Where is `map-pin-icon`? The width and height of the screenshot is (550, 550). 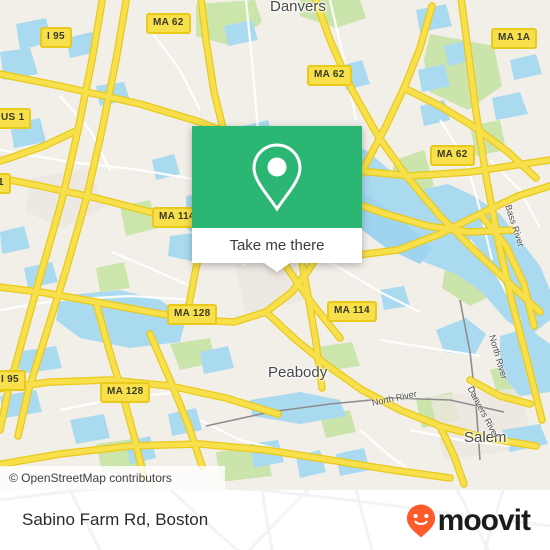
map-pin-icon is located at coordinates (277, 177).